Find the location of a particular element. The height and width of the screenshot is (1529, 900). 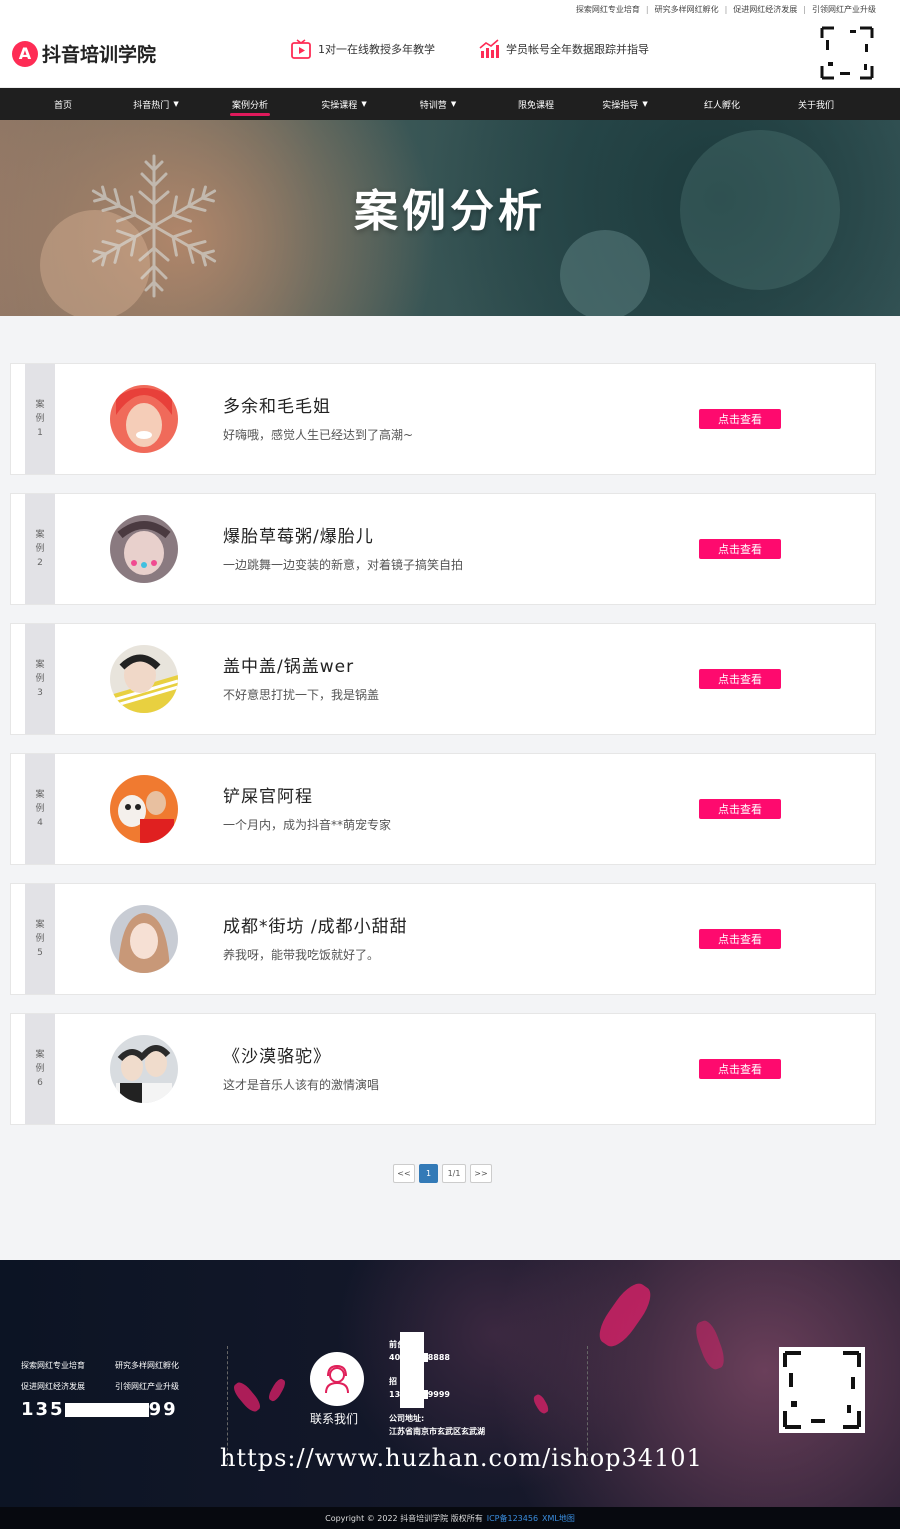

bokeh-light is located at coordinates (605, 273).